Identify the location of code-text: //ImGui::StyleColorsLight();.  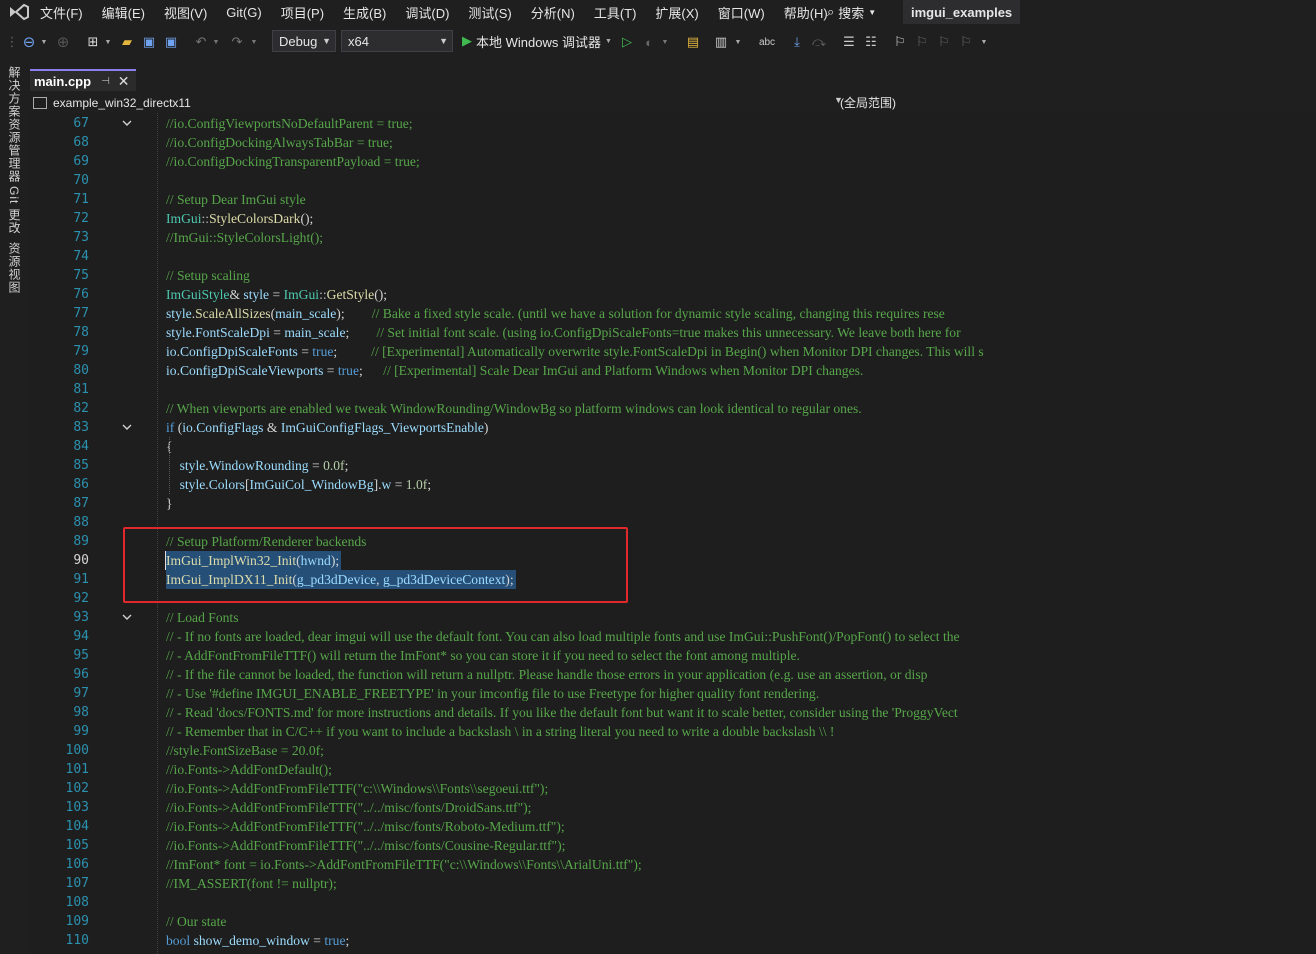
(244, 237).